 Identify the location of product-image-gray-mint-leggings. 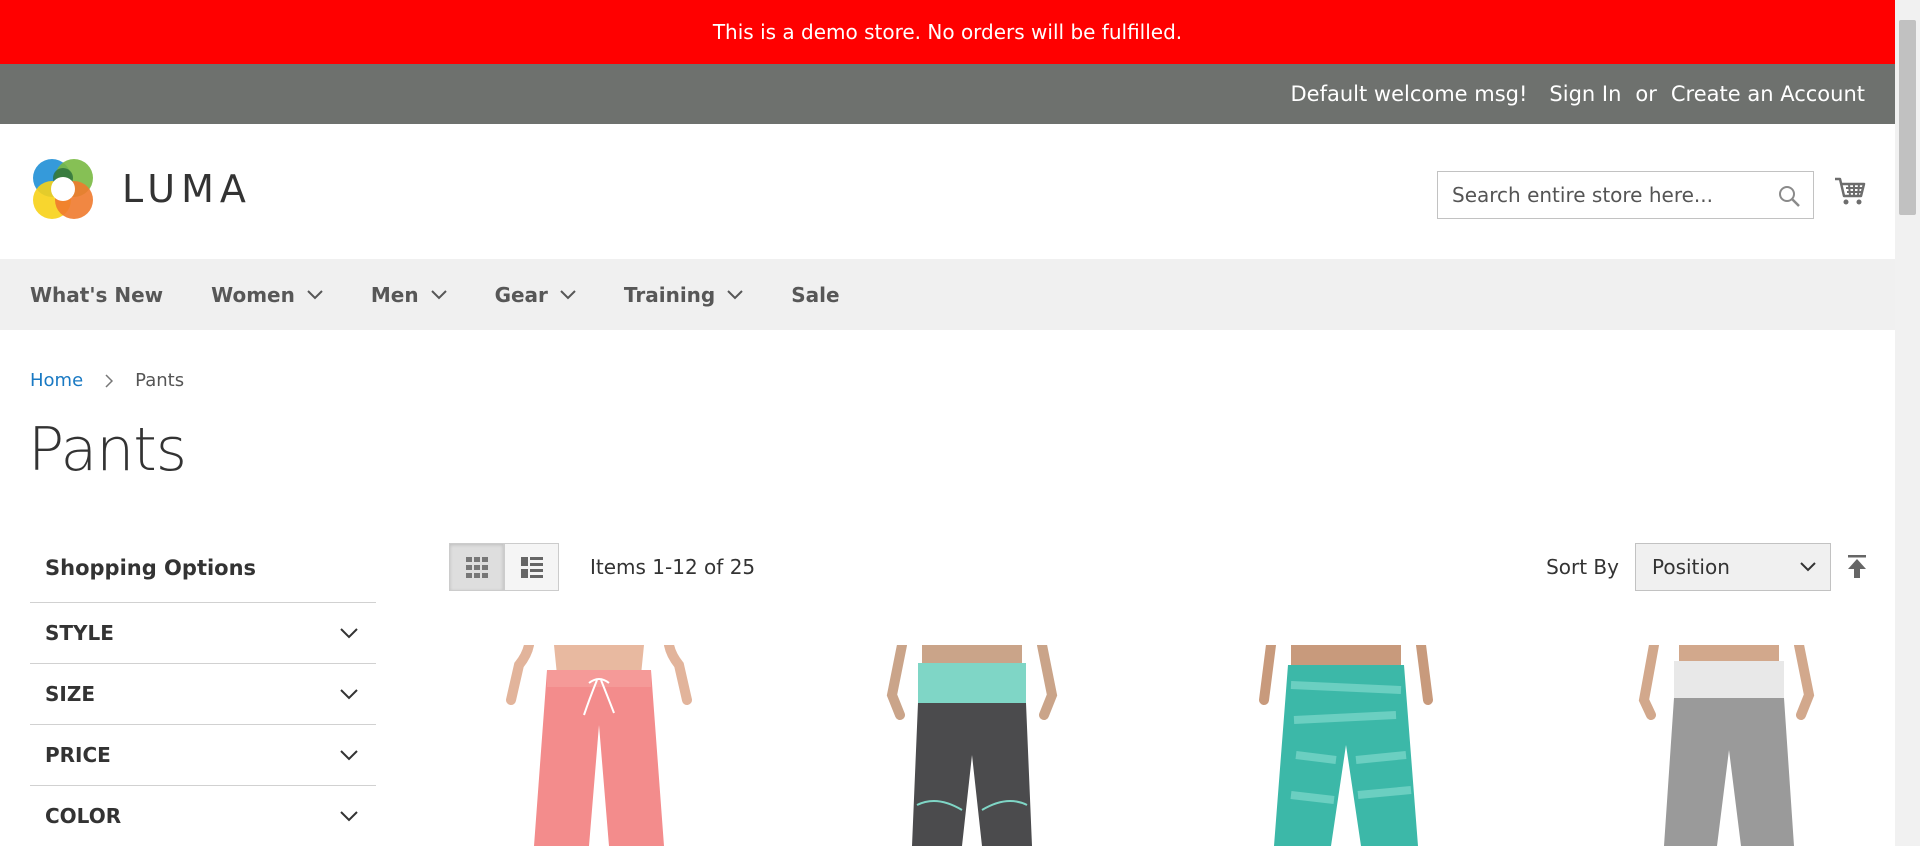
(972, 745).